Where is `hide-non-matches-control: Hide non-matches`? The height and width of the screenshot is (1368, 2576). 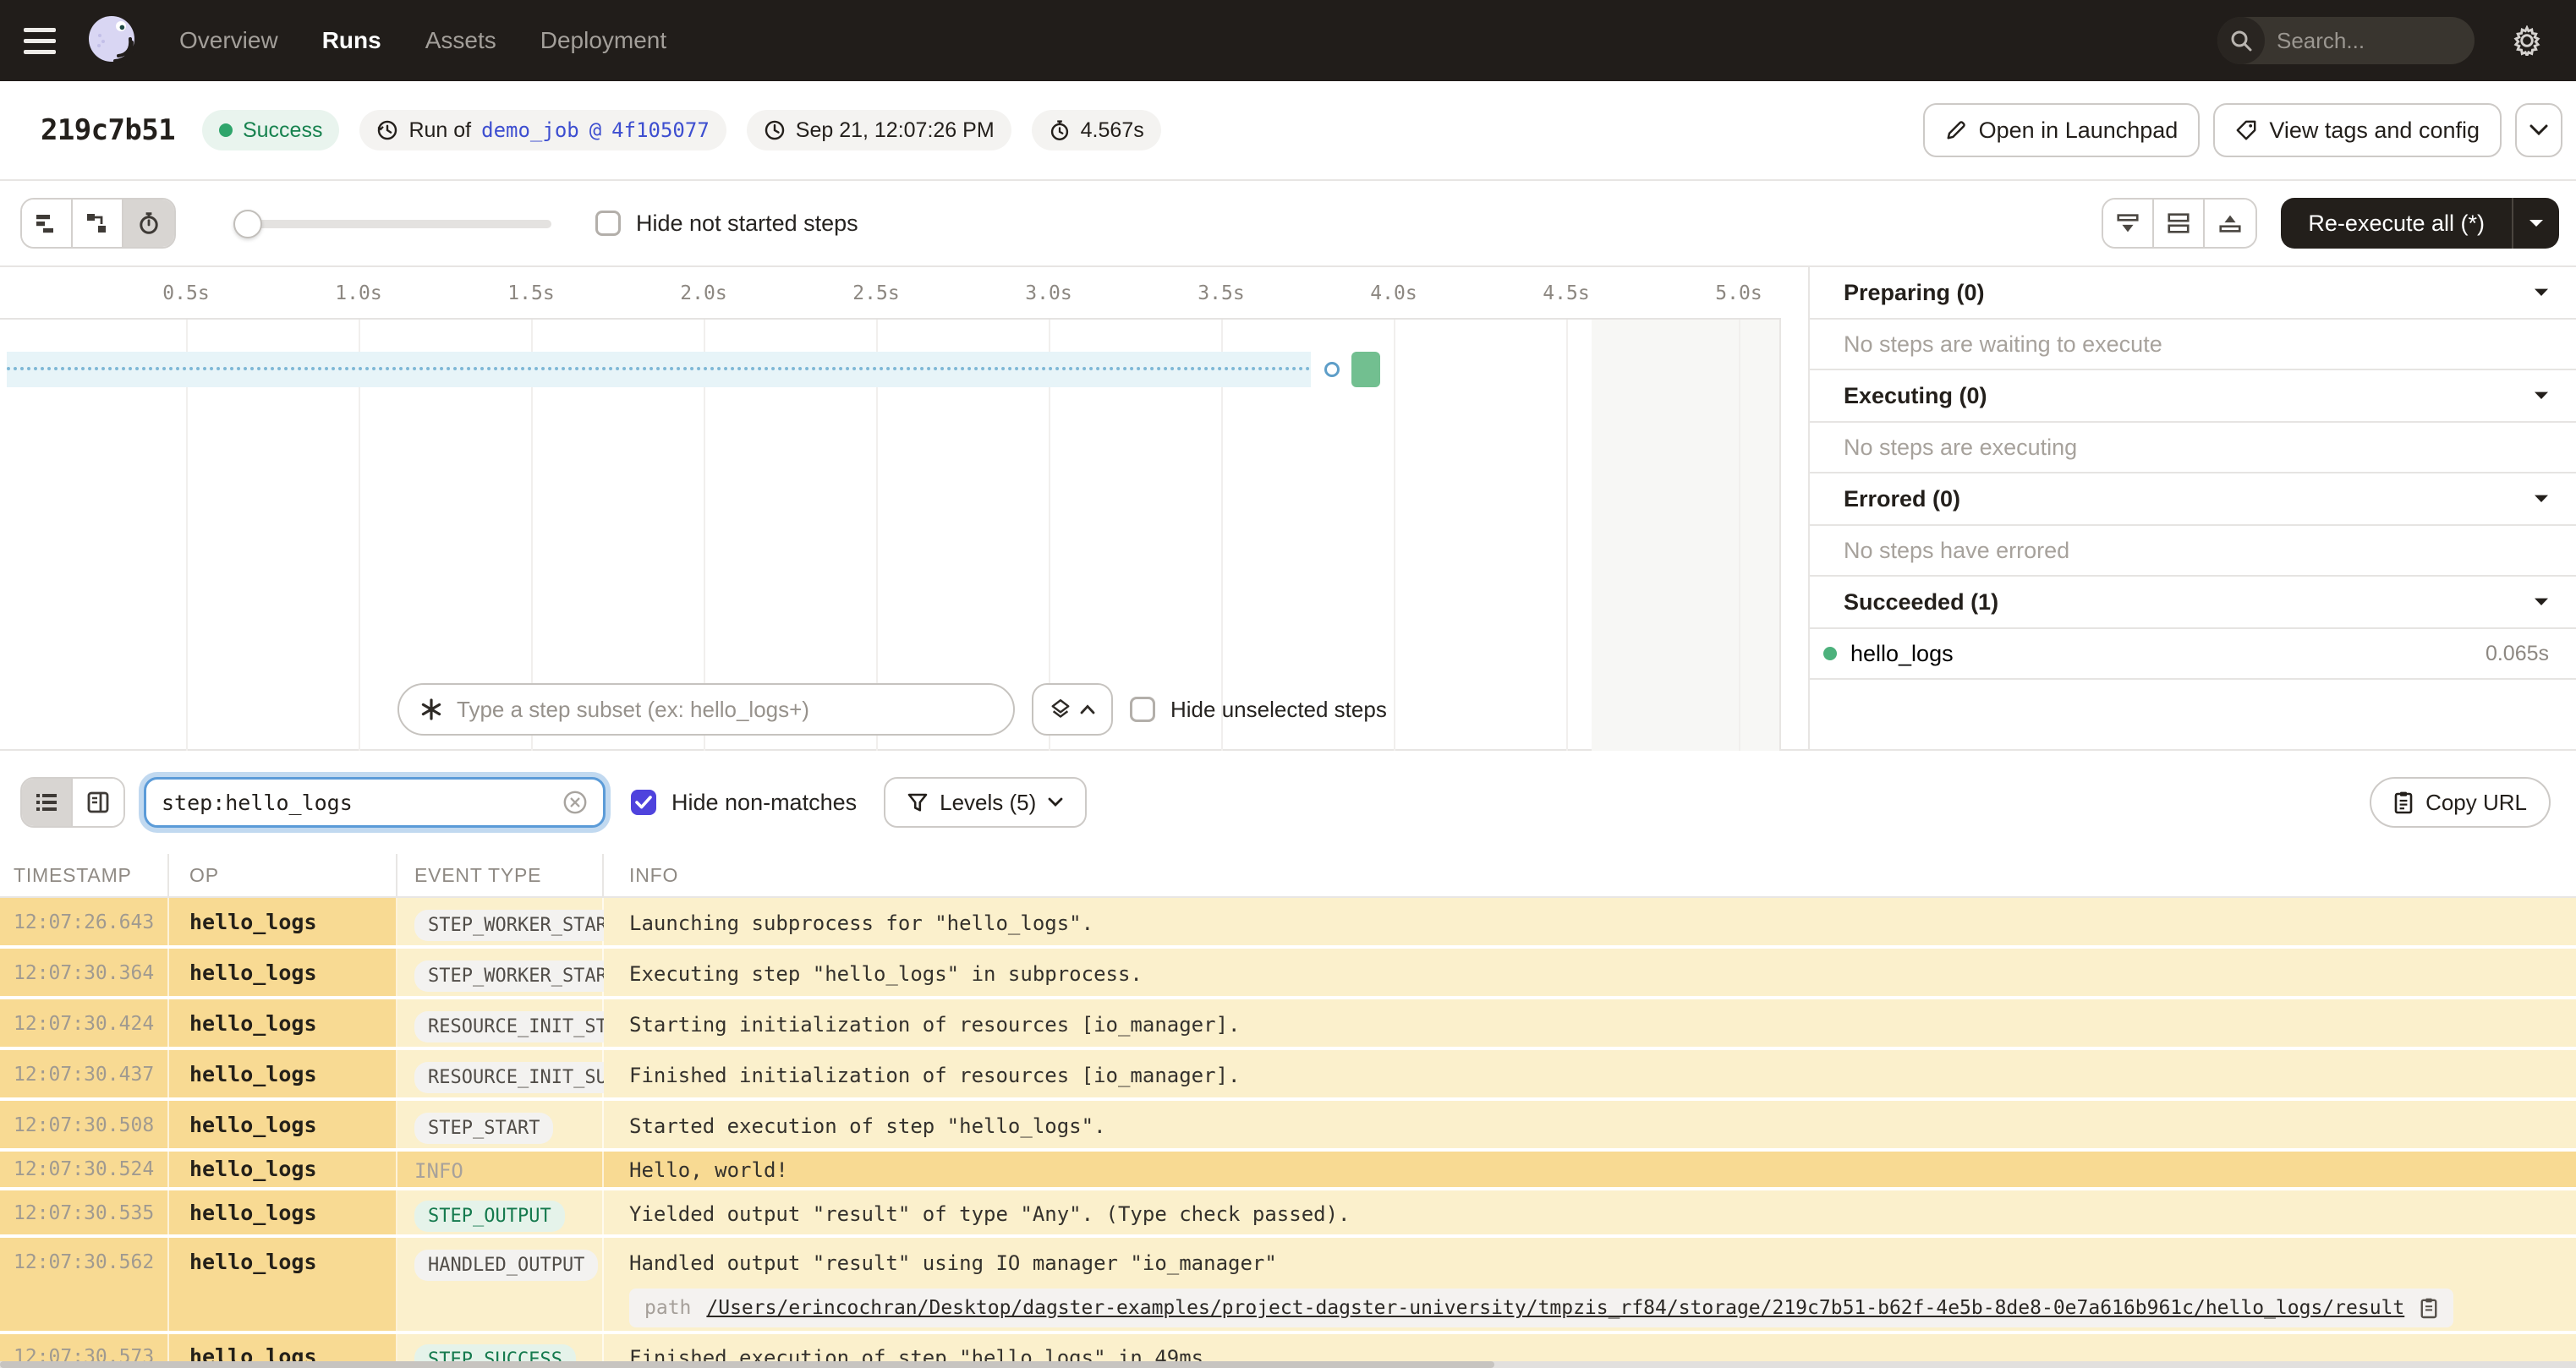 hide-non-matches-control: Hide non-matches is located at coordinates (744, 803).